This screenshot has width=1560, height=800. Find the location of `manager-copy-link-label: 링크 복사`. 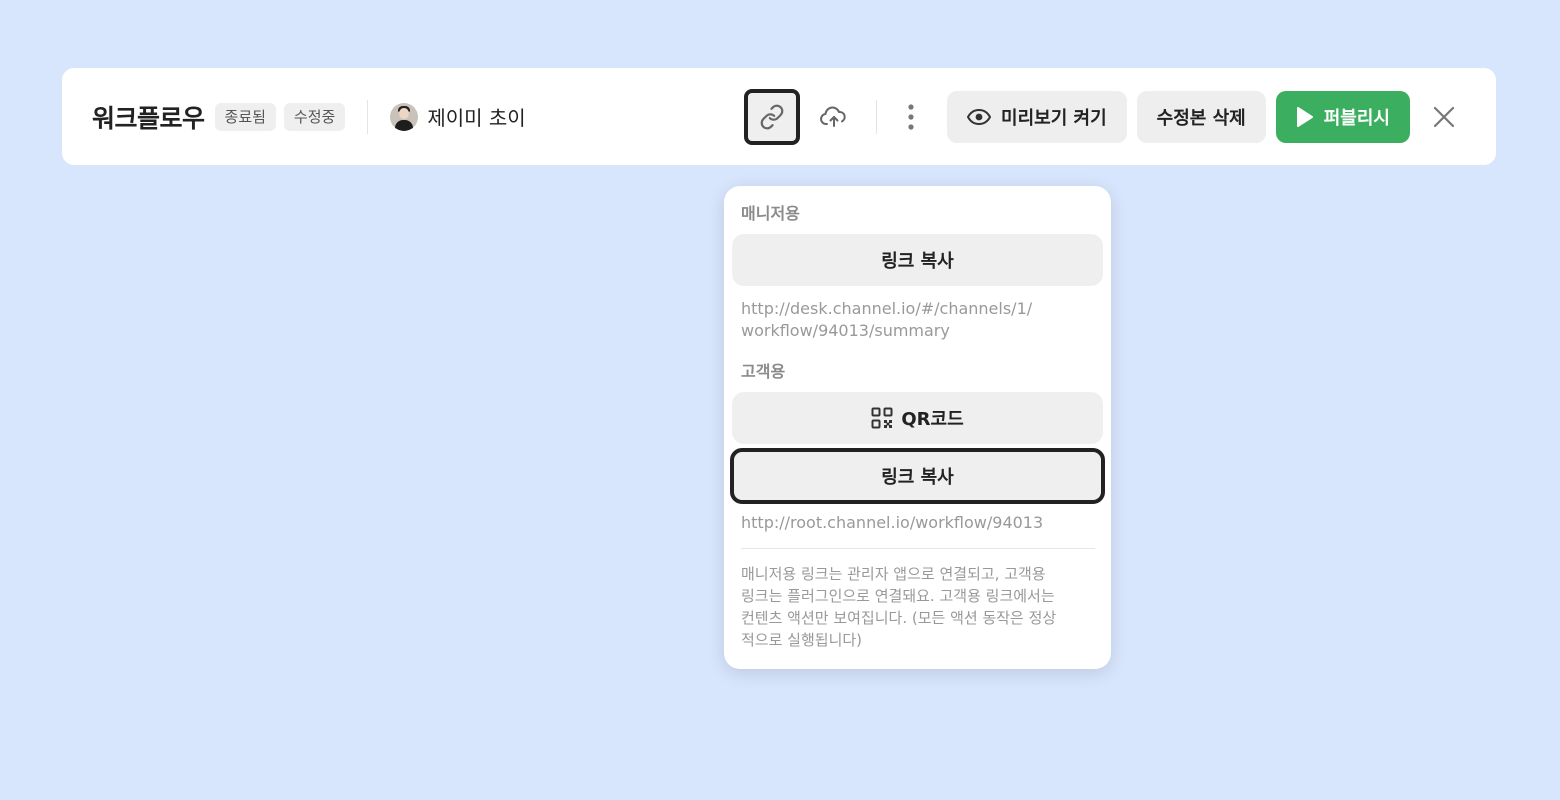

manager-copy-link-label: 링크 복사 is located at coordinates (917, 261).